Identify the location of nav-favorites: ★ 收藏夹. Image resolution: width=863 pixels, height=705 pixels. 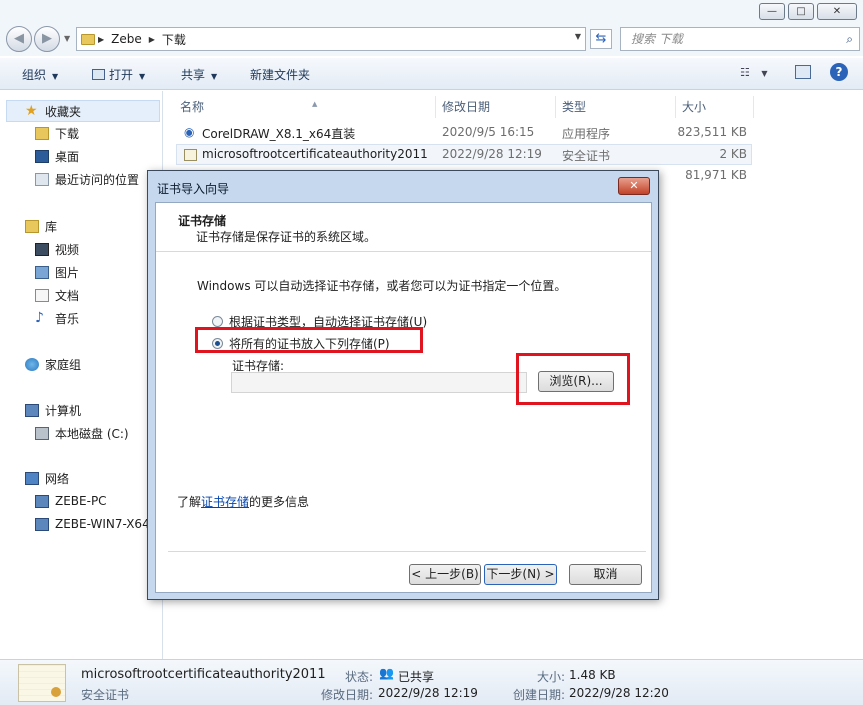
(53, 111).